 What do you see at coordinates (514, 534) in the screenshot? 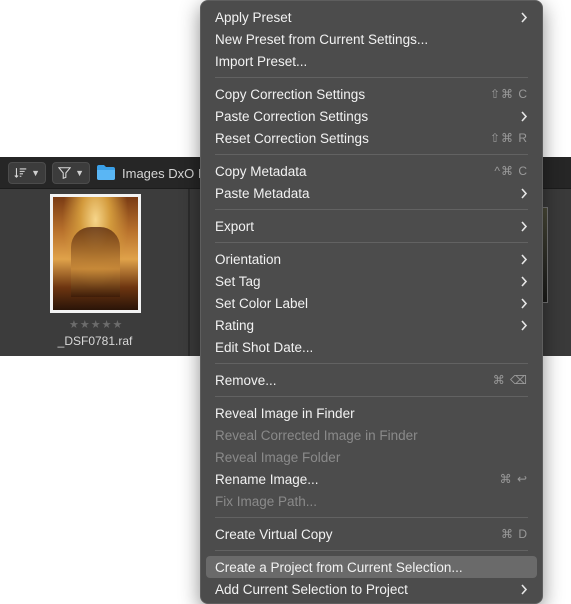
I see `keyboard-shortcut: ⌘ D` at bounding box center [514, 534].